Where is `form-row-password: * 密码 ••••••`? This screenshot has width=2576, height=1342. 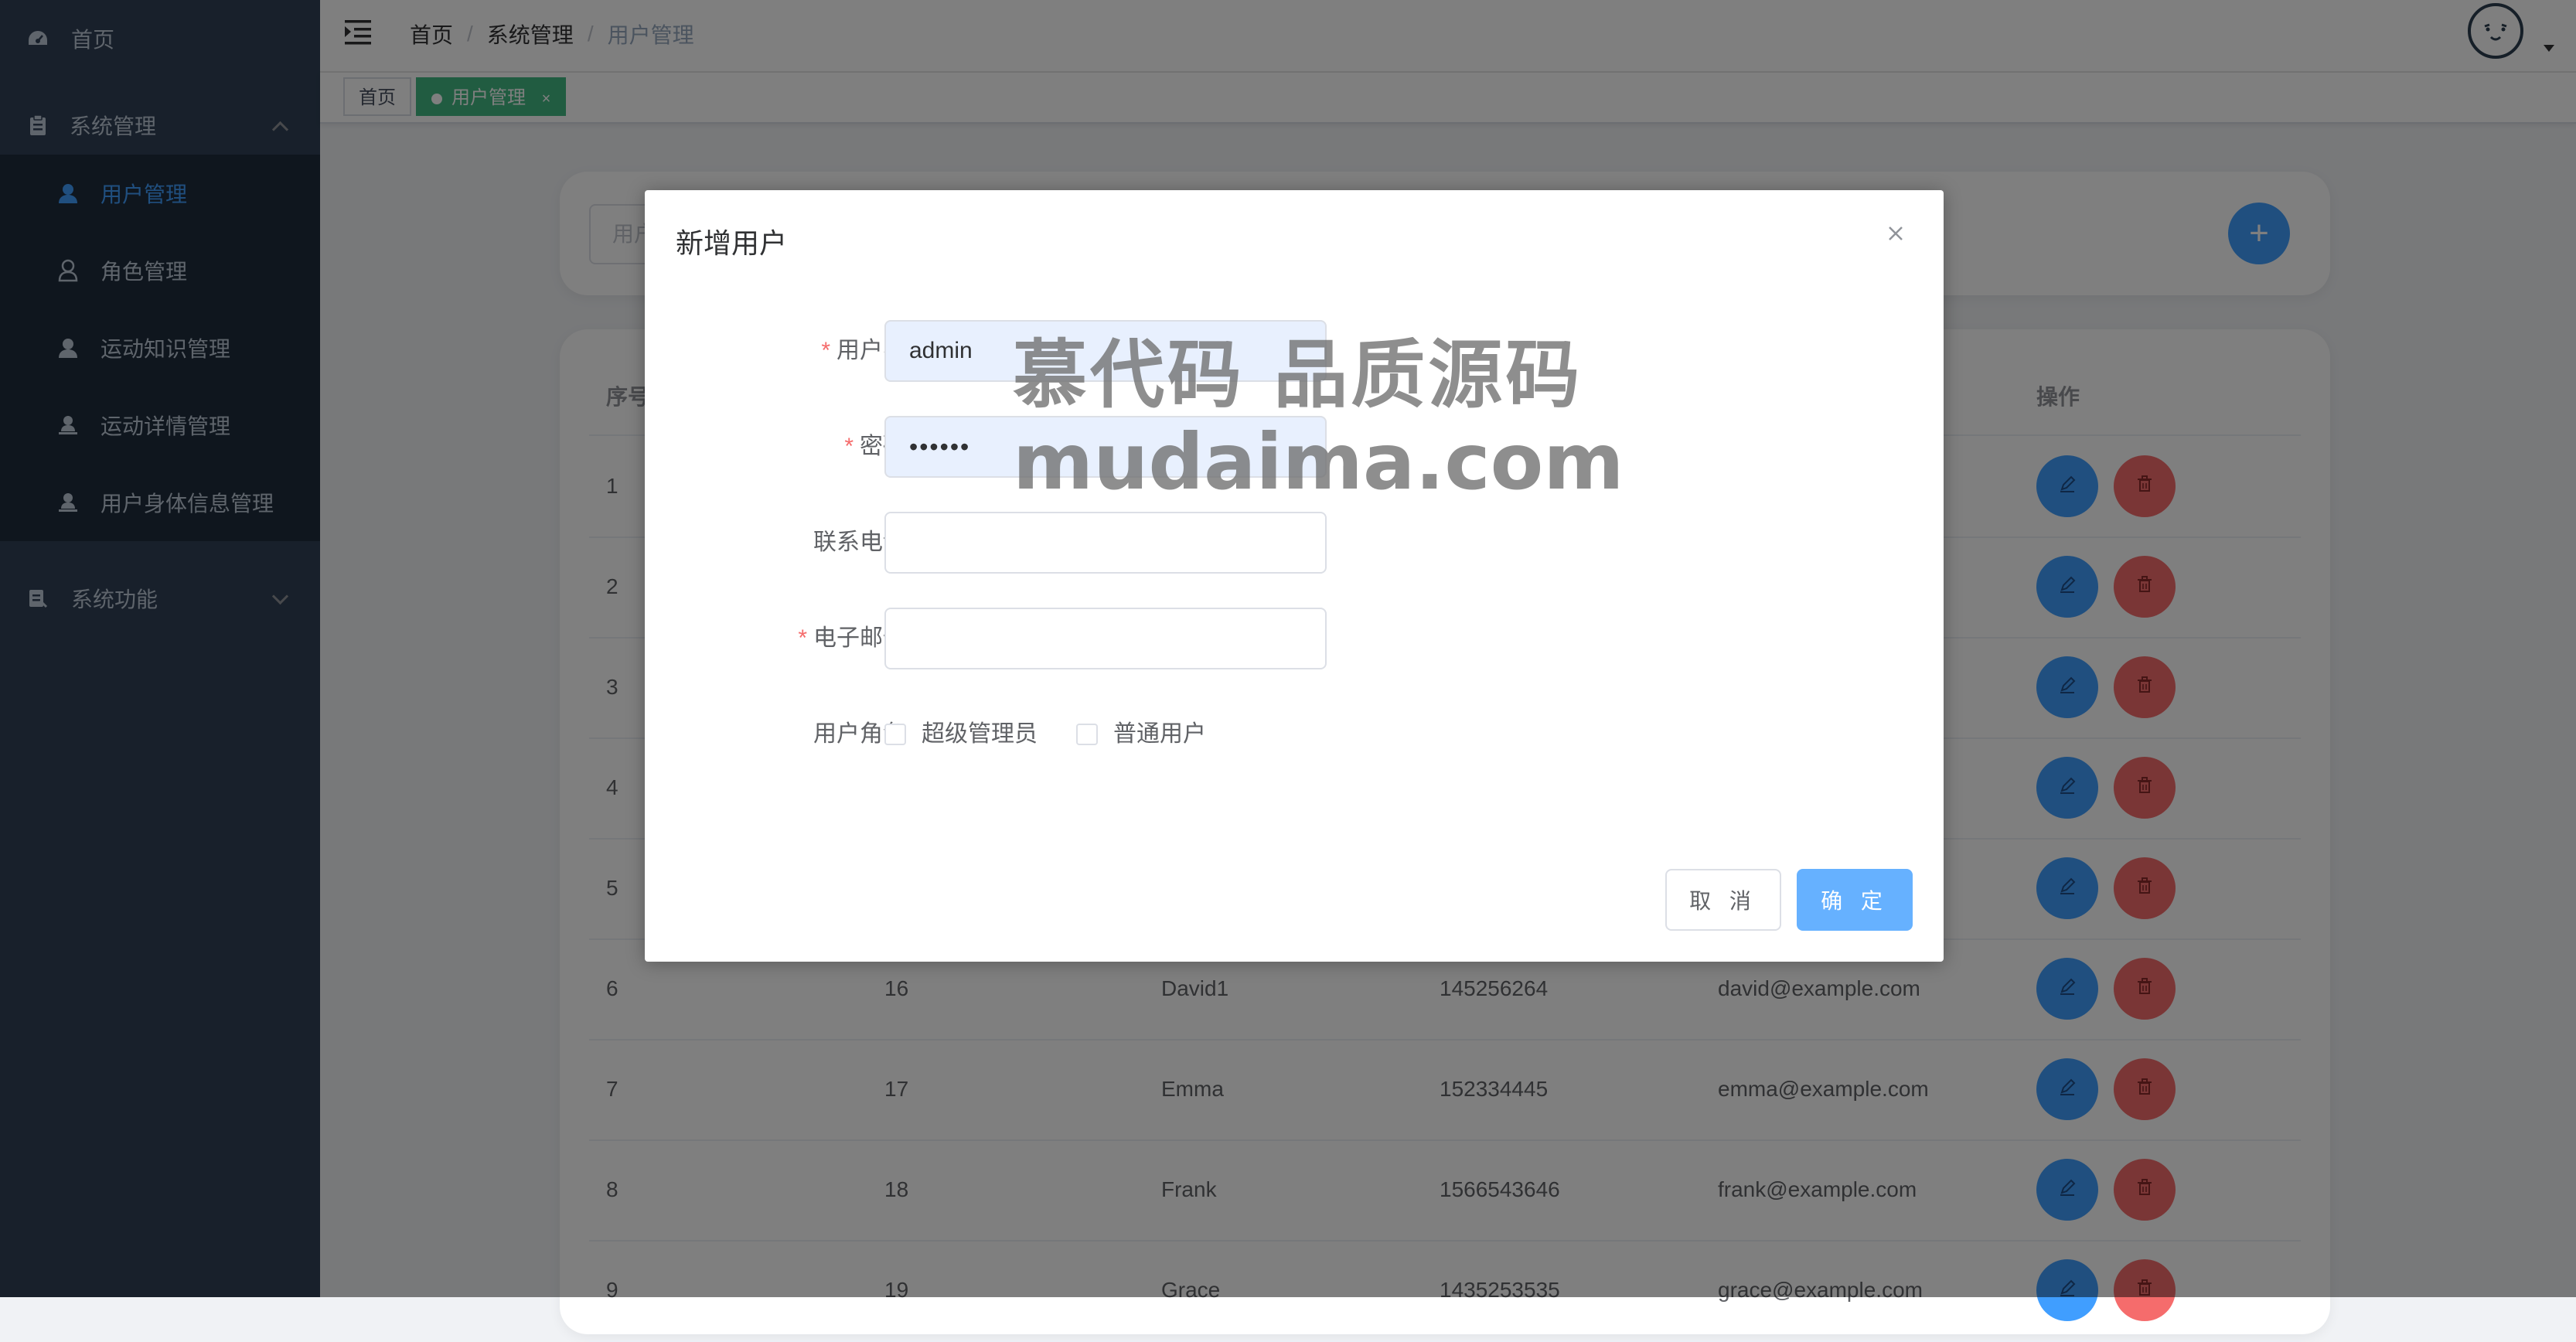 form-row-password: * 密码 •••••• is located at coordinates (1294, 447).